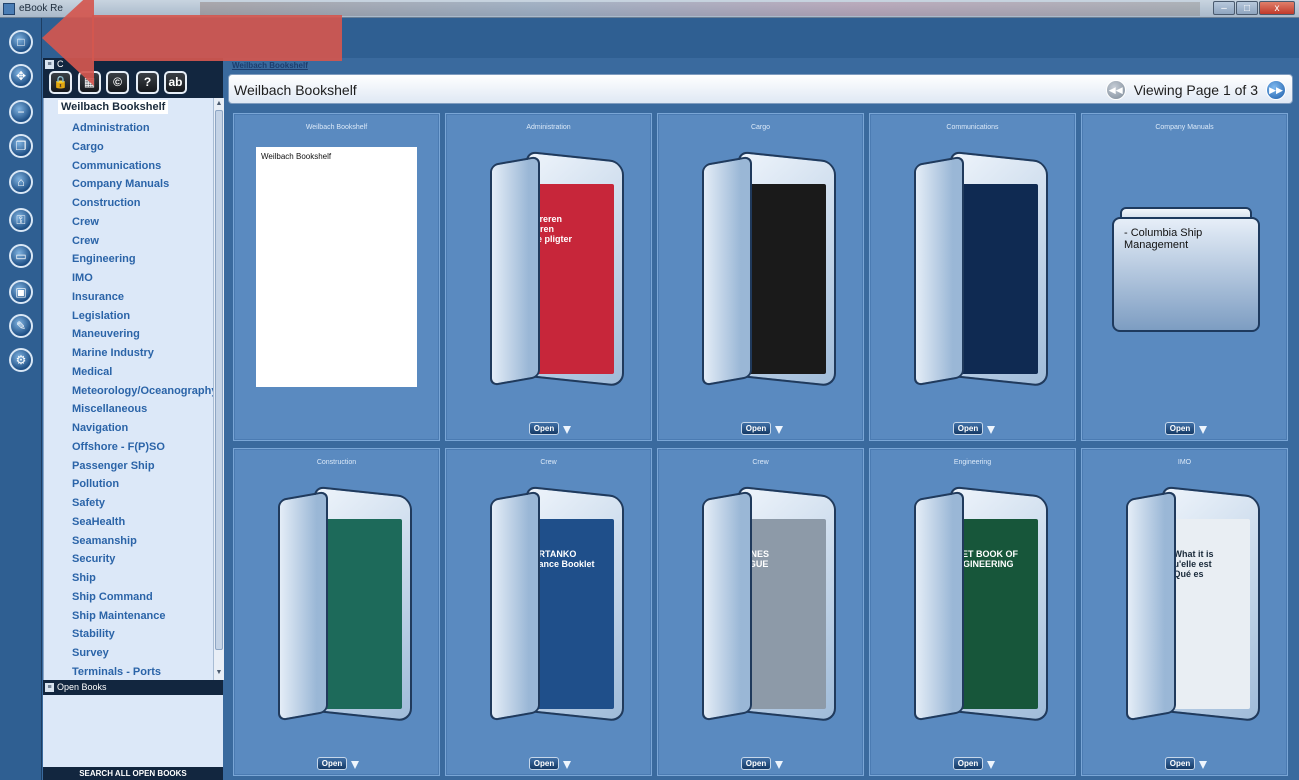  What do you see at coordinates (144, 428) in the screenshot?
I see `category-item: Navigation` at bounding box center [144, 428].